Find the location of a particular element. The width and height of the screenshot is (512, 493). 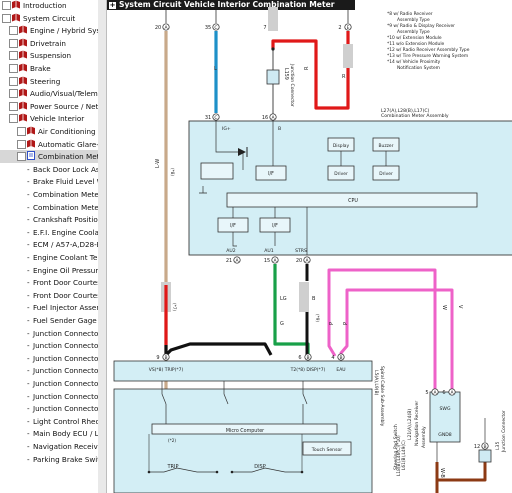

tree-item: Suspension is located at coordinates (49, 55).